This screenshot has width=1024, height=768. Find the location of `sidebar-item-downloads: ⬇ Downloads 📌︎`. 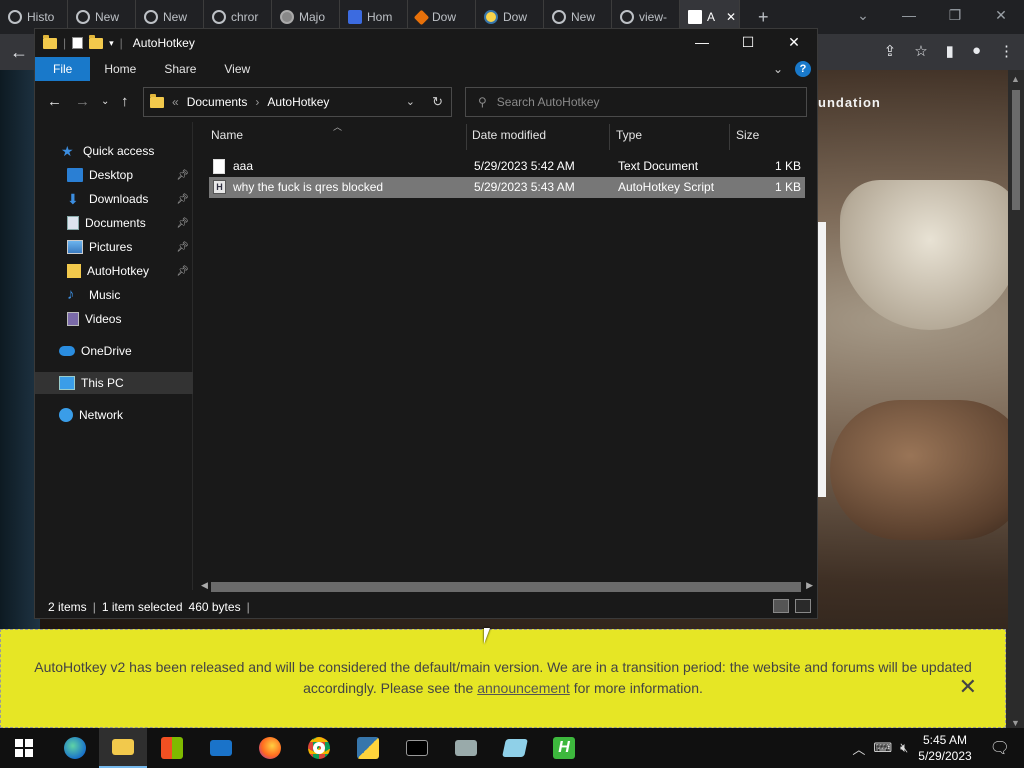

sidebar-item-downloads: ⬇ Downloads 📌︎ is located at coordinates (114, 199).